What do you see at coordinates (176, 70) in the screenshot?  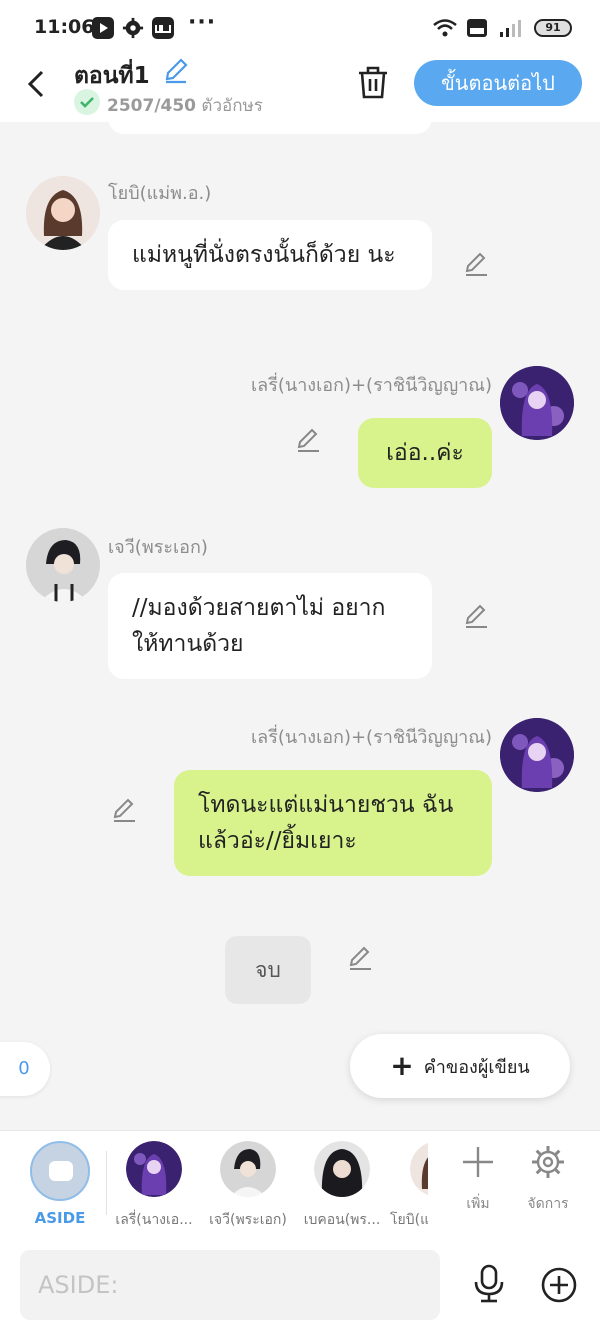 I see `edit-title-pencil-icon` at bounding box center [176, 70].